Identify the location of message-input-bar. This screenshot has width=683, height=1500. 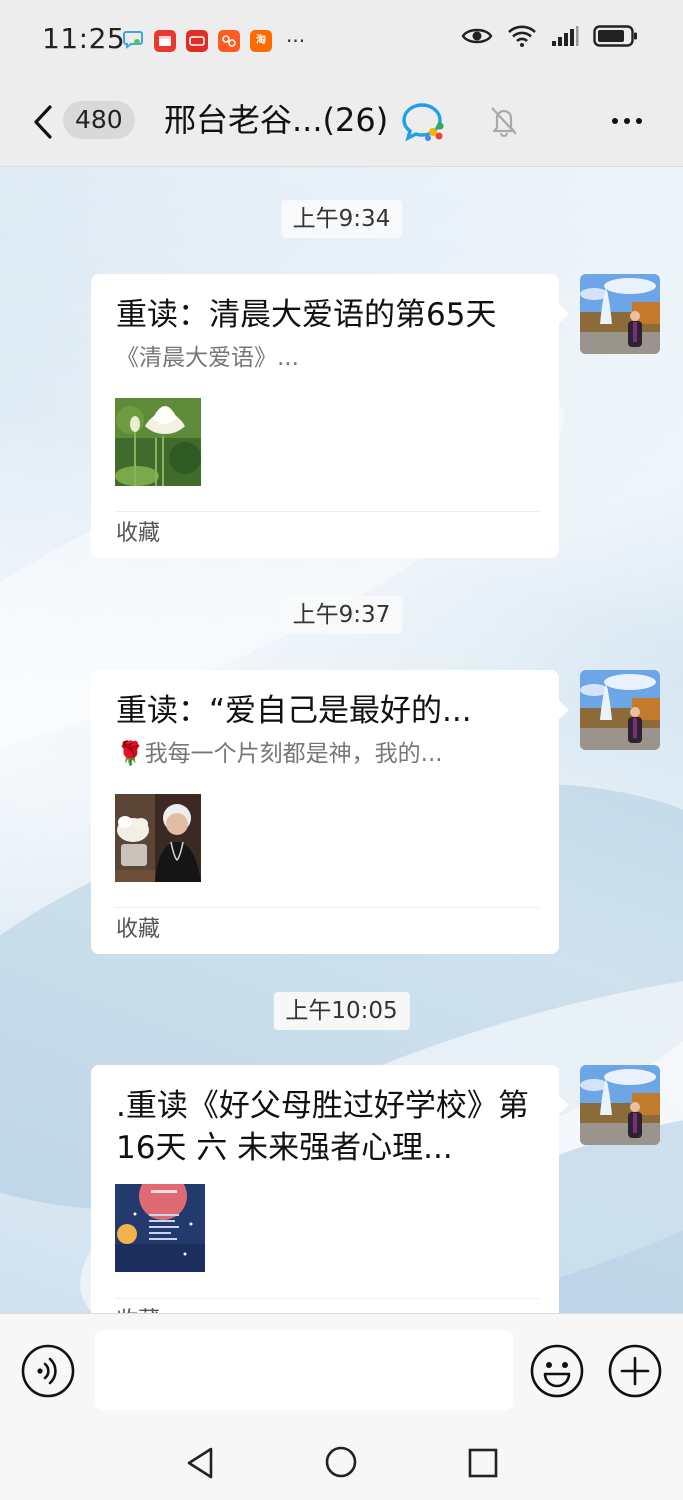
(341, 1368).